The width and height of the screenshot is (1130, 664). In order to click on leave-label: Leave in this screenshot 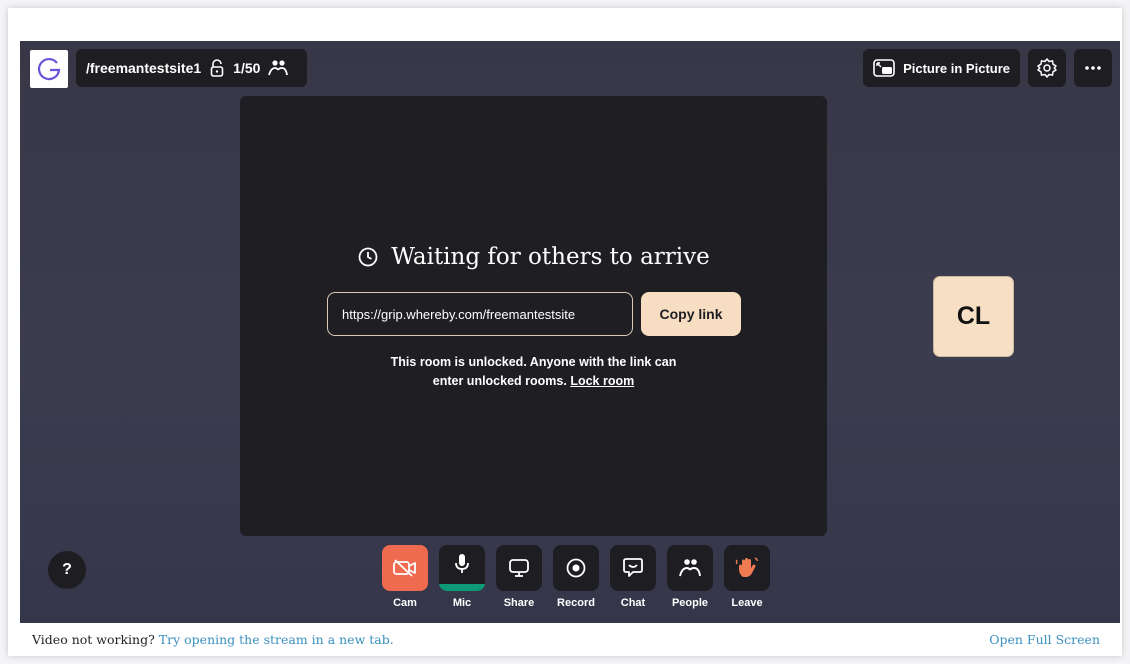, I will do `click(747, 603)`.